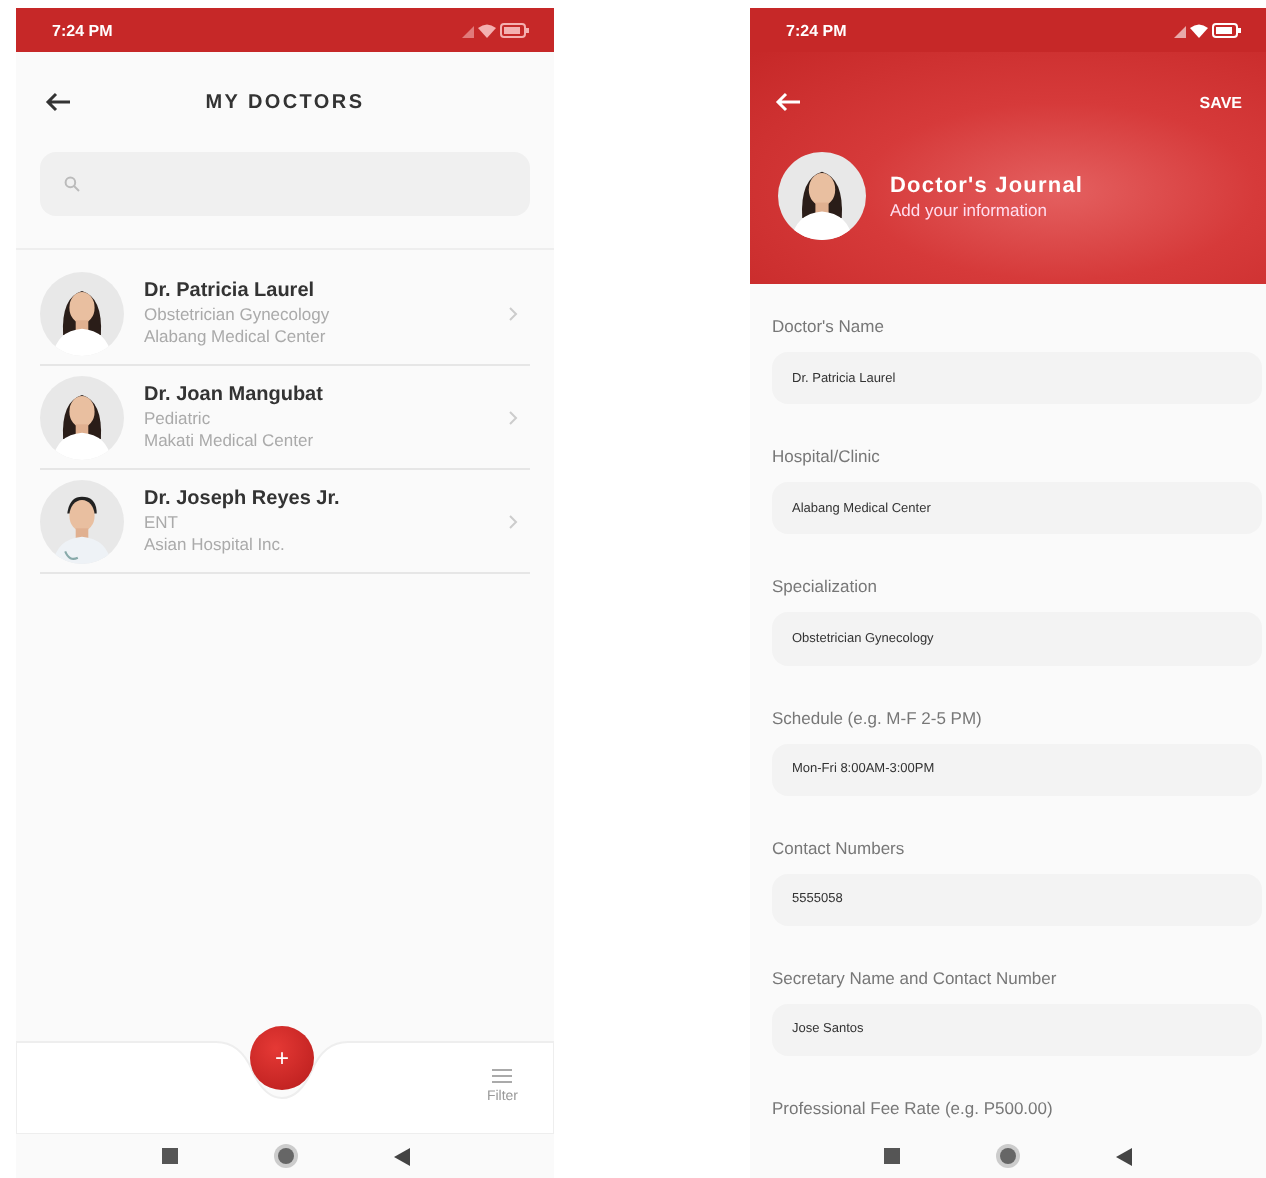 The image size is (1266, 1178). I want to click on field-label: Secretary Name and Contact Number, so click(915, 977).